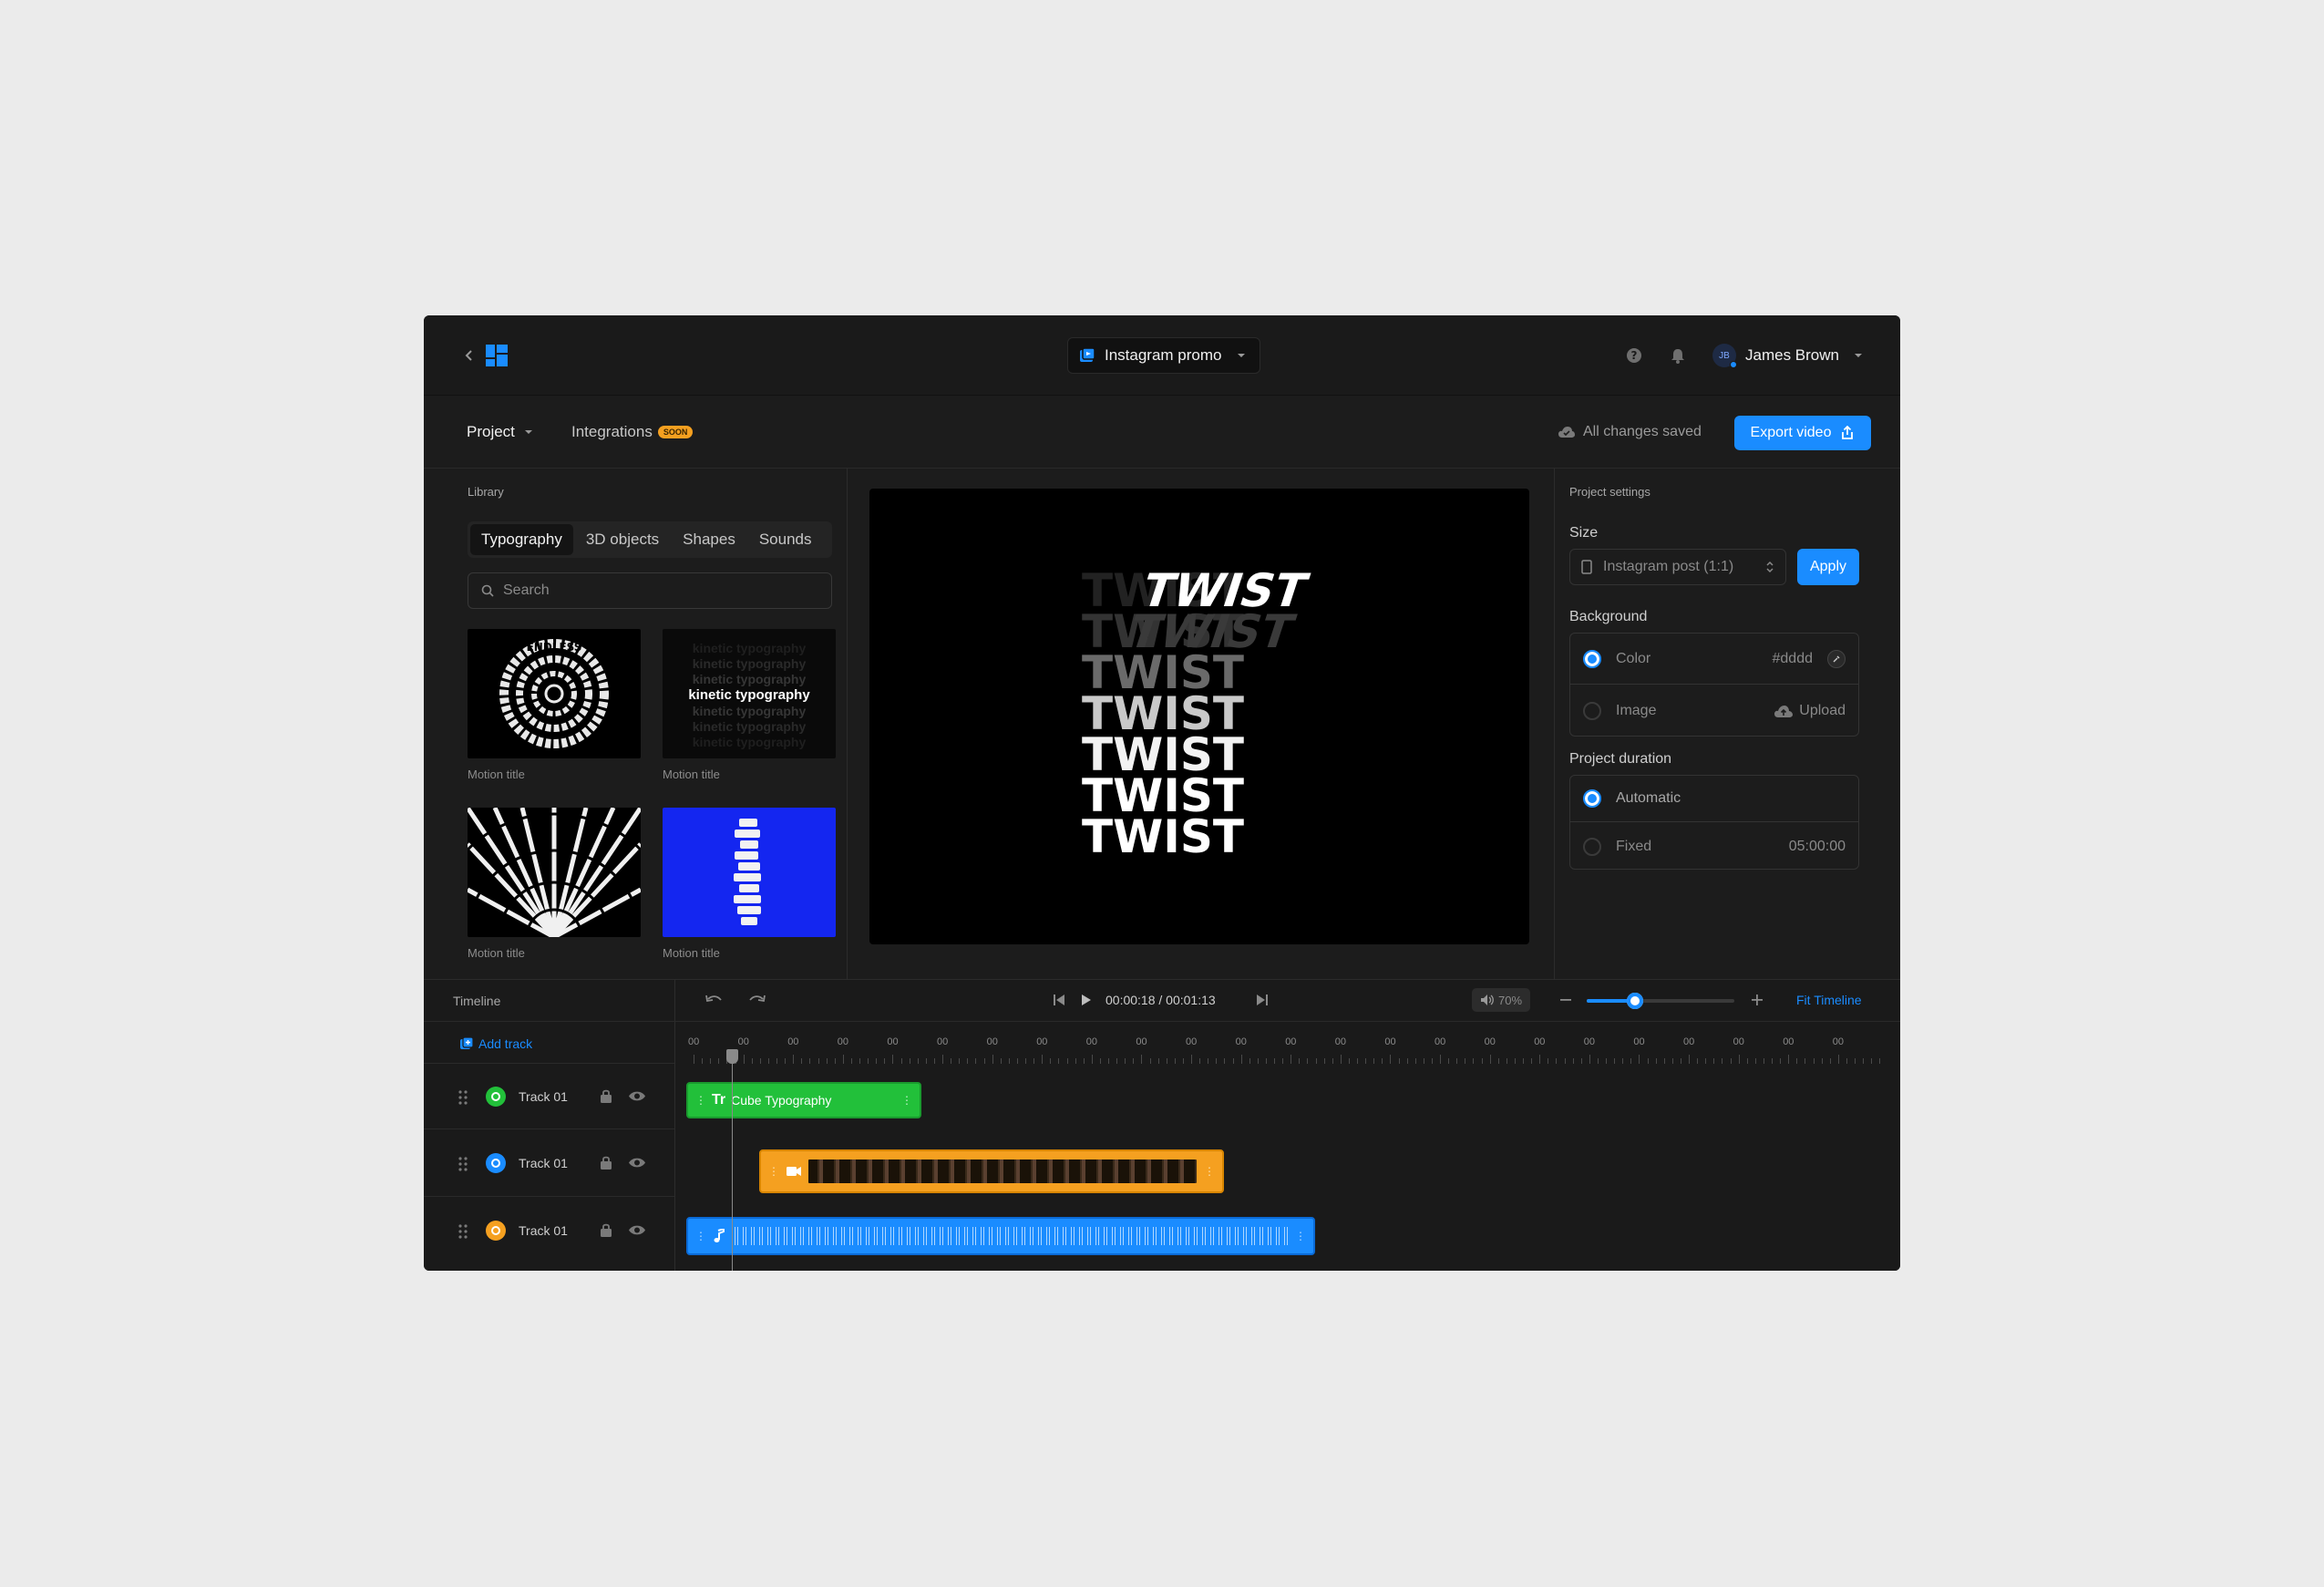 This screenshot has height=1587, width=2324. Describe the element at coordinates (1714, 846) in the screenshot. I see `duration-fixed-option: Fixed 05:00:00` at that location.